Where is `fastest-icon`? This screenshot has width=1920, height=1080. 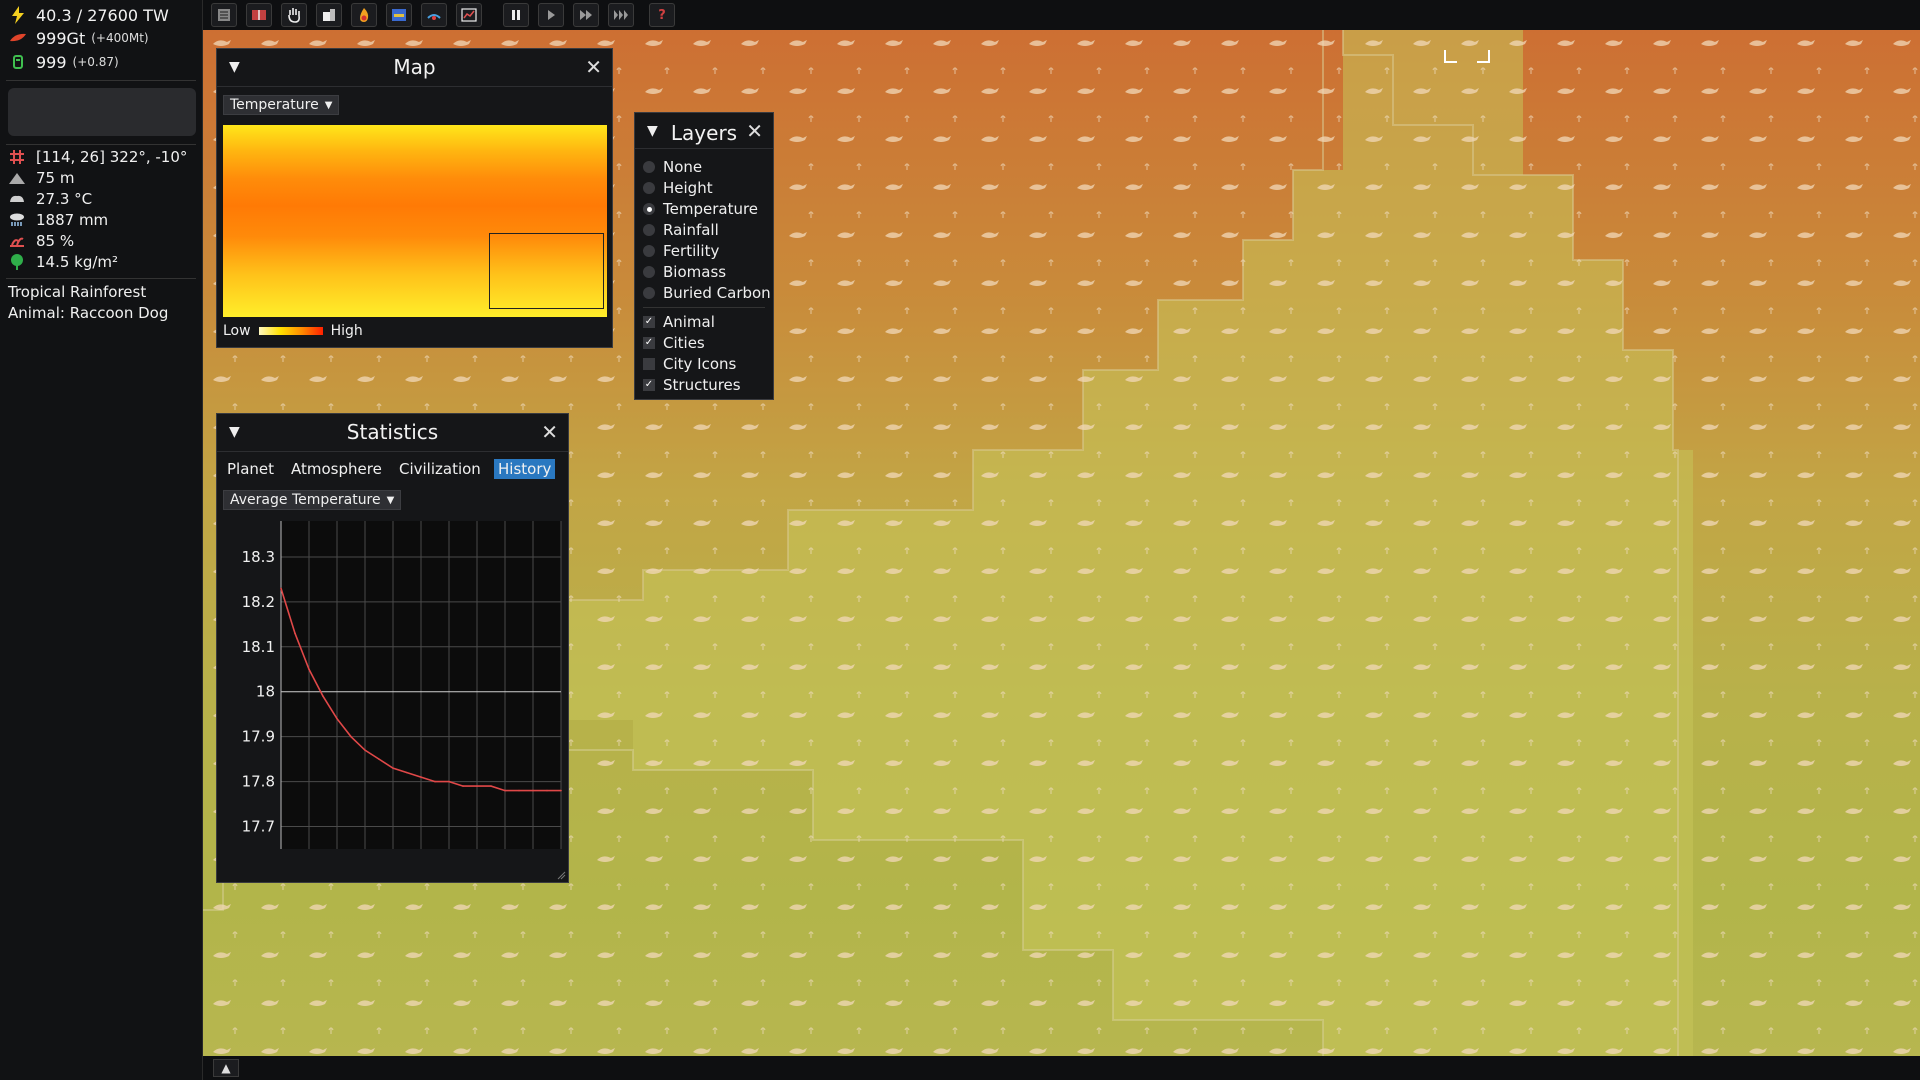 fastest-icon is located at coordinates (621, 15).